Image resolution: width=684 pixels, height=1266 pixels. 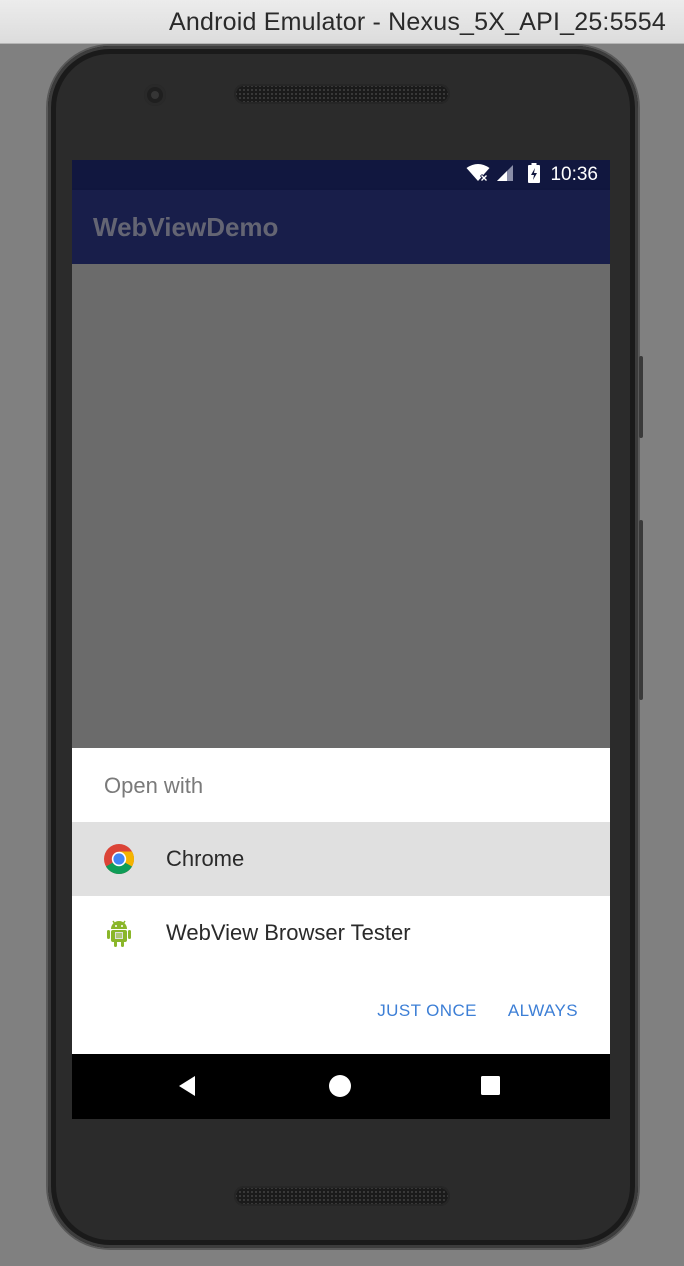 What do you see at coordinates (427, 1011) in the screenshot?
I see `just-once-button: JUST ONCE` at bounding box center [427, 1011].